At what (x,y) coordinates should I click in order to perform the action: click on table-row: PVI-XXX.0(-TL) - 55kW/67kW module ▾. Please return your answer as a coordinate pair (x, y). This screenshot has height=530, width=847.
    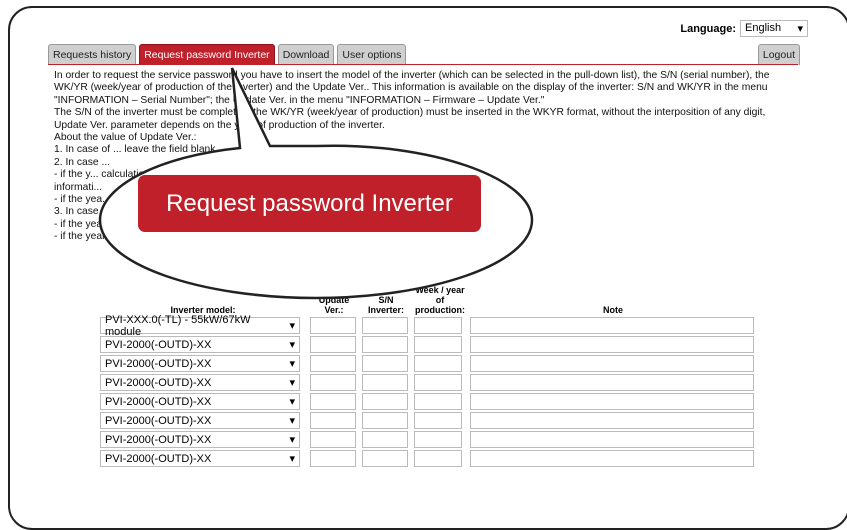
    Looking at the image, I should click on (428, 326).